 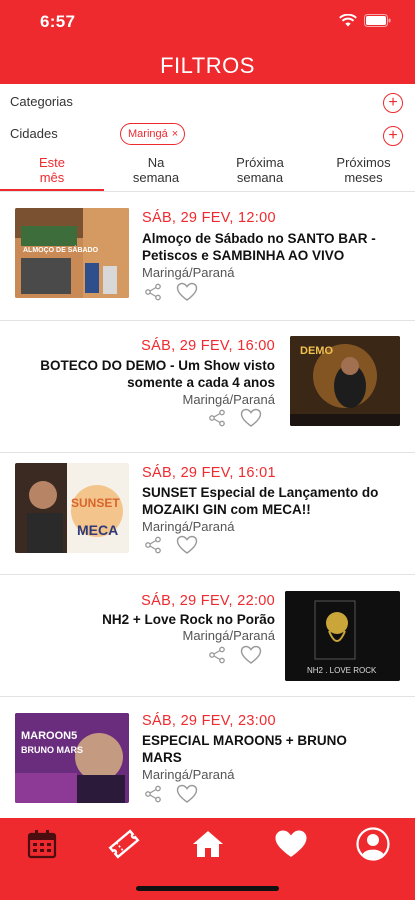 I want to click on poster-text: ALMOÇO DE SÁBADO, so click(x=61, y=249).